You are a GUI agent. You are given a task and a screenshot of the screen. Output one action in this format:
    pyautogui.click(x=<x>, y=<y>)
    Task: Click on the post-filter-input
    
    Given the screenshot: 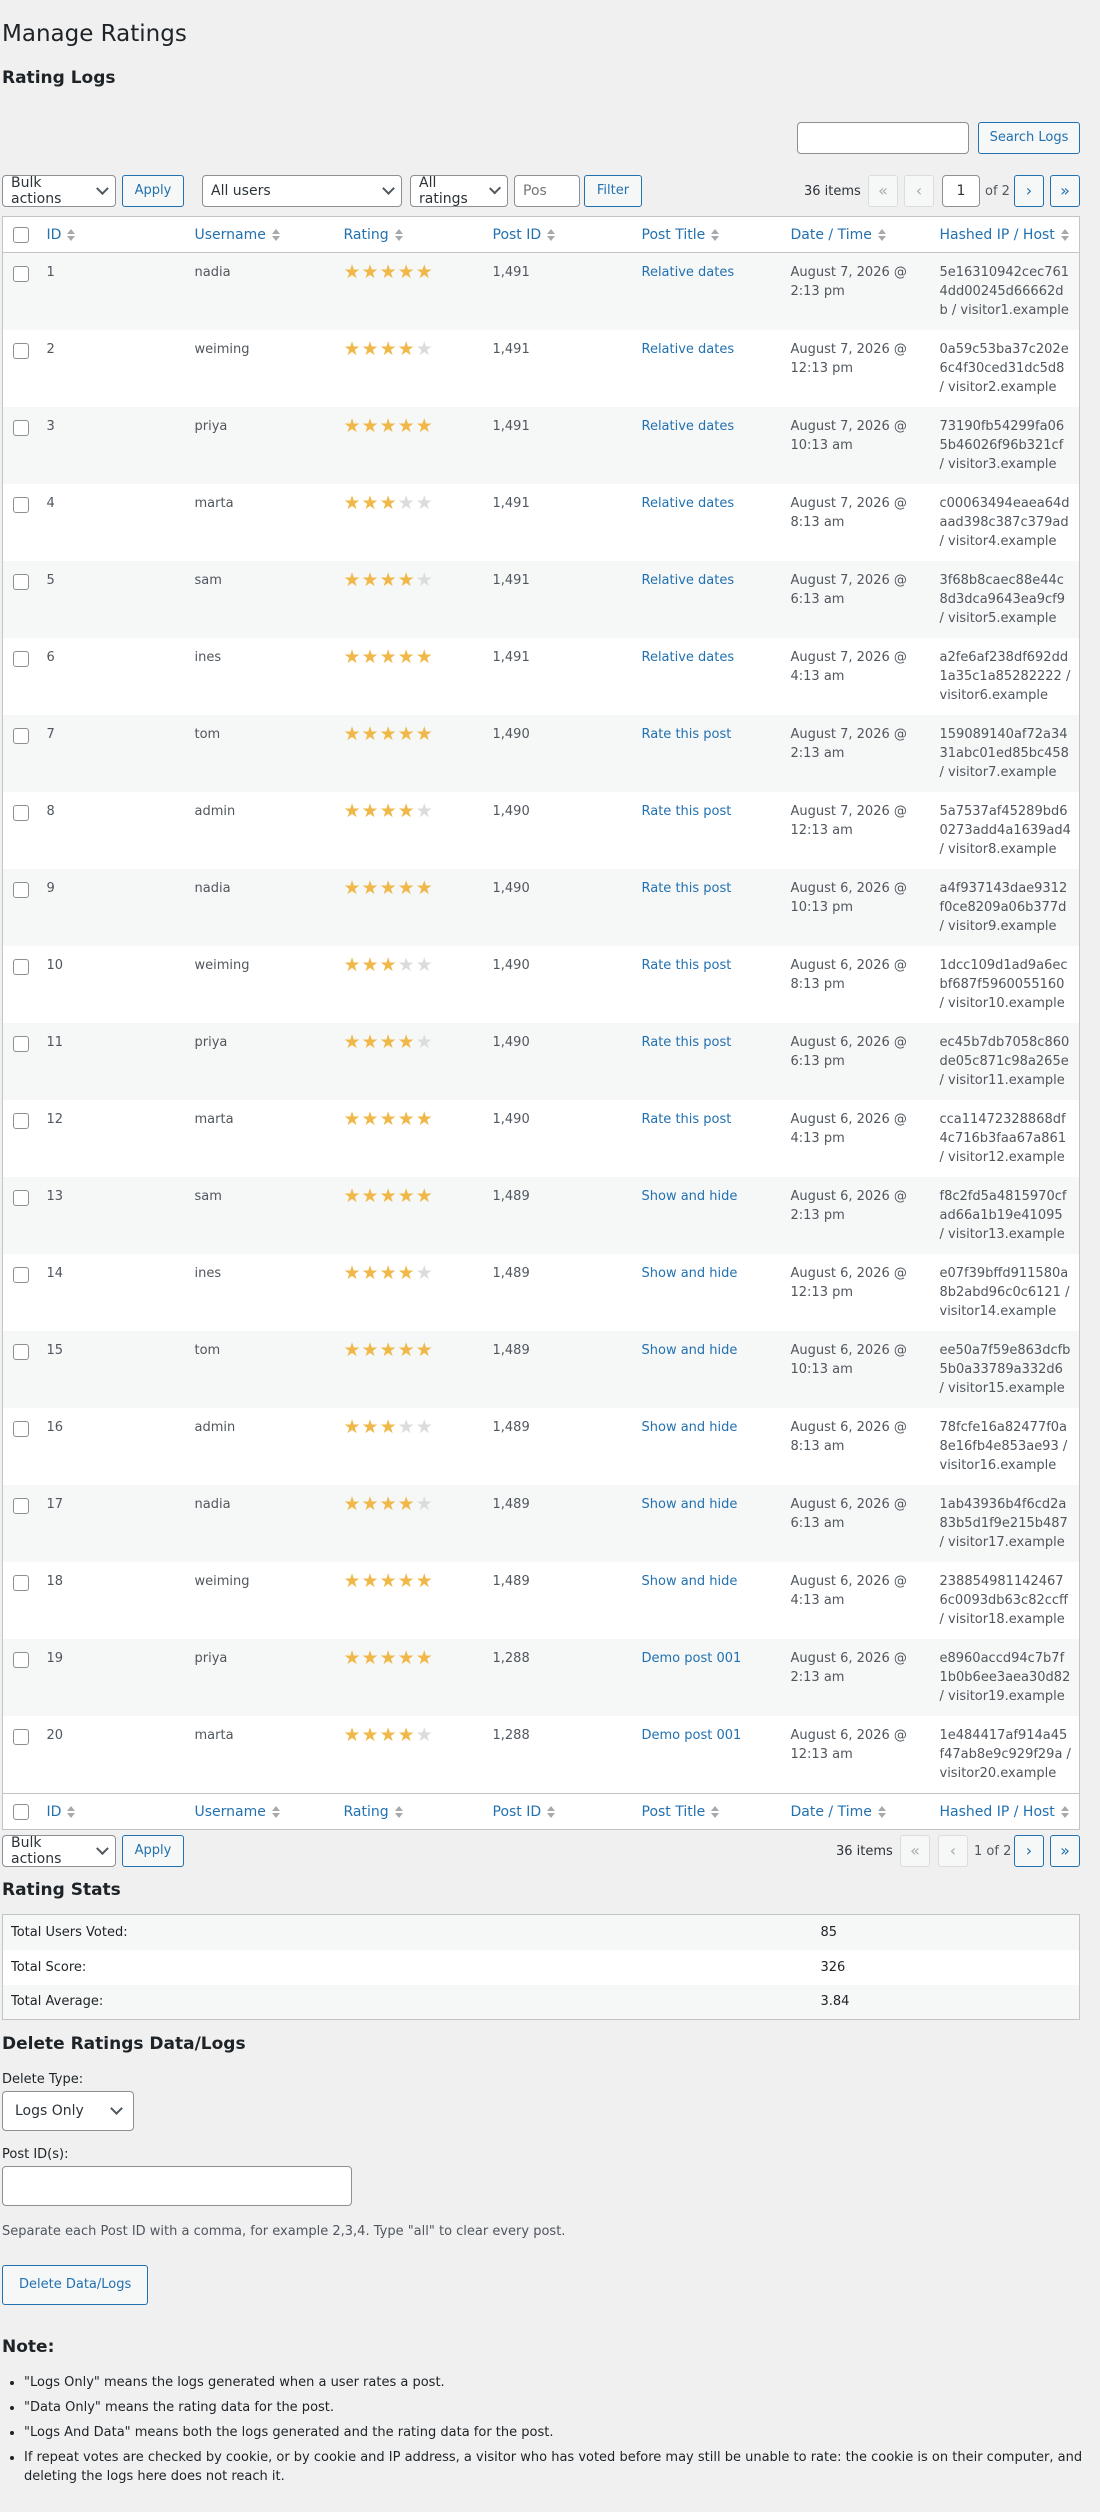 What is the action you would take?
    pyautogui.click(x=547, y=191)
    